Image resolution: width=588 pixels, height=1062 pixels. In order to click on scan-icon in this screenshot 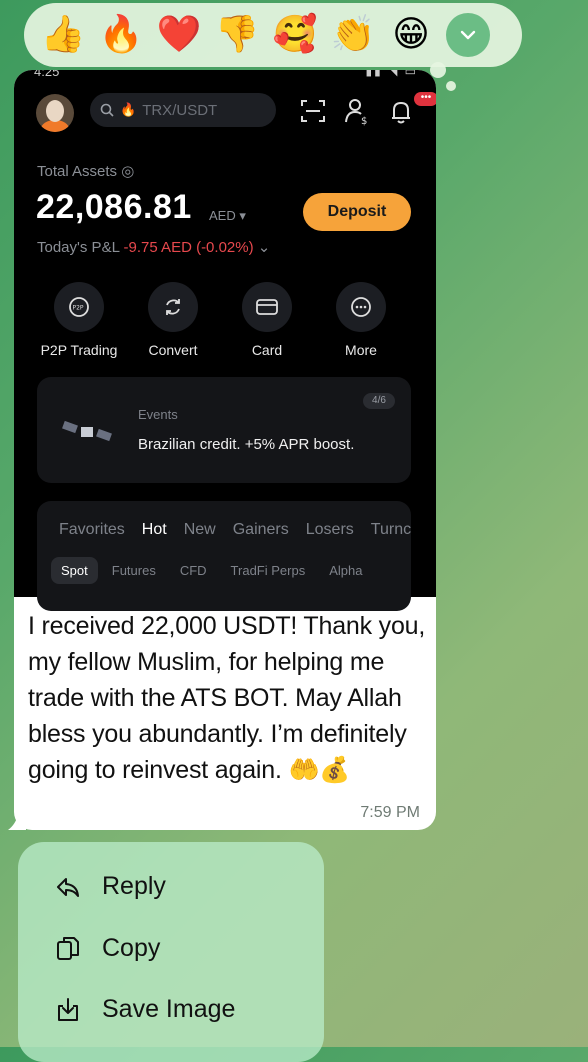, I will do `click(313, 111)`.